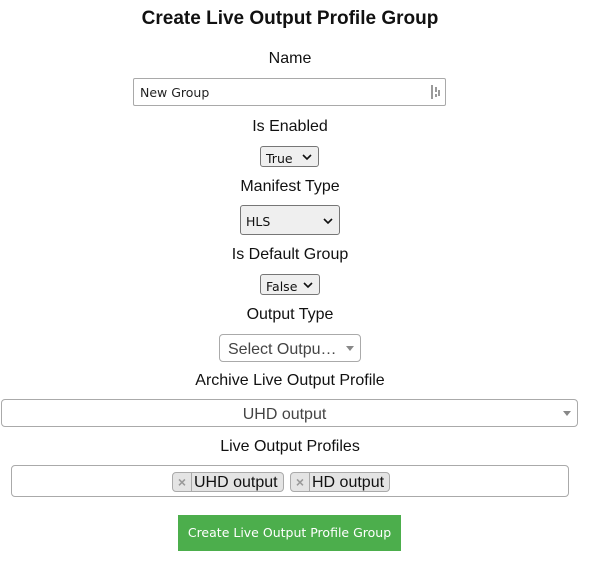 The height and width of the screenshot is (561, 591). Describe the element at coordinates (236, 482) in the screenshot. I see `profile-tag-label: UHD output` at that location.